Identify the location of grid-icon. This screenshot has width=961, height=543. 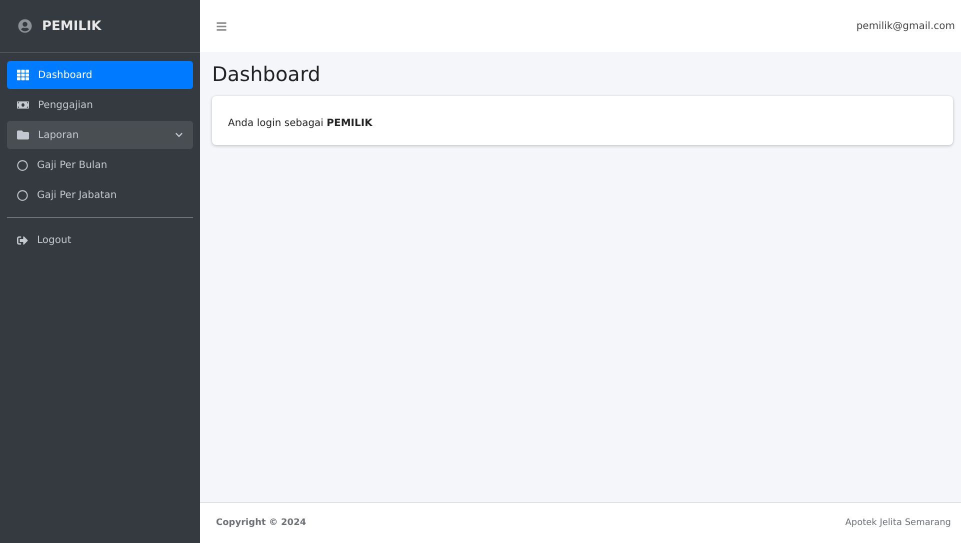
(23, 75).